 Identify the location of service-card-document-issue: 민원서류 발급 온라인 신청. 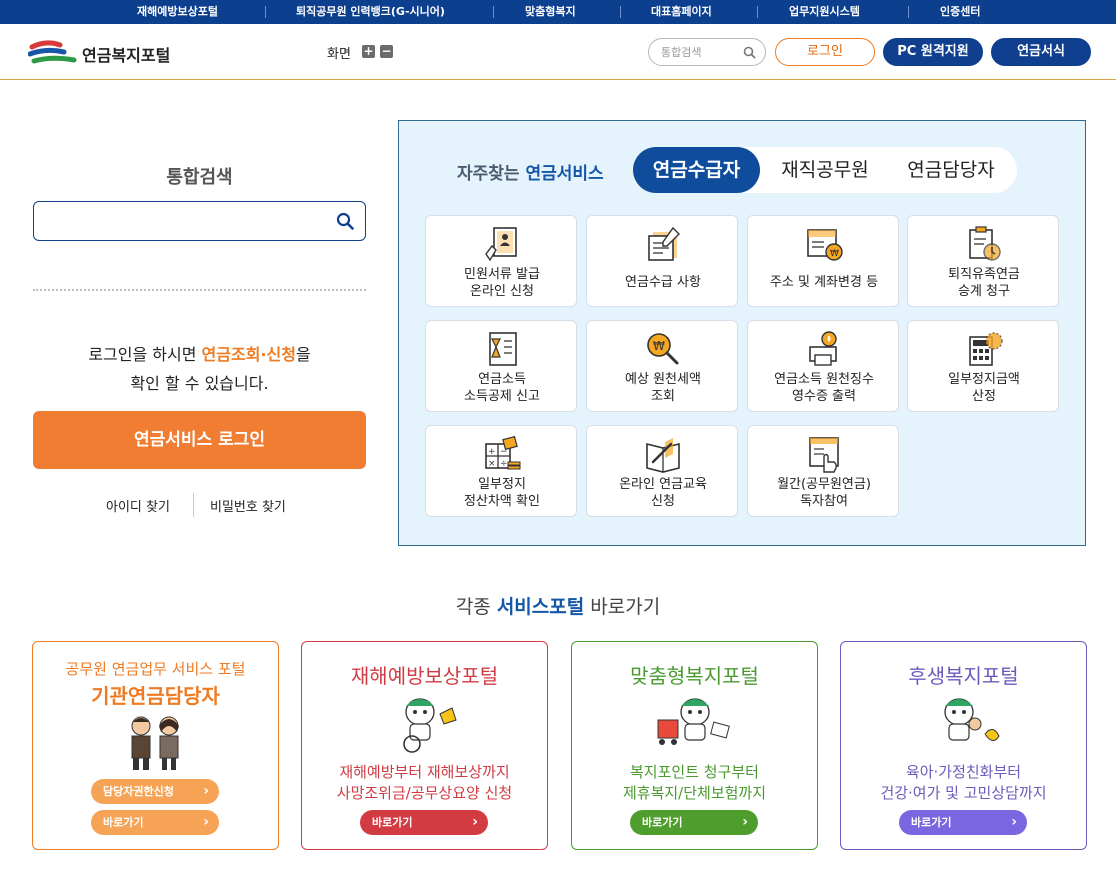
(501, 261).